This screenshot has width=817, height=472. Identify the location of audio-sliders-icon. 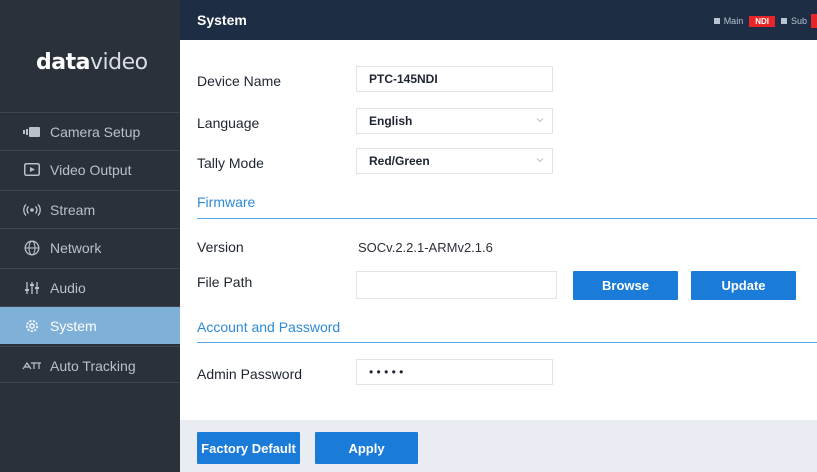
(32, 288).